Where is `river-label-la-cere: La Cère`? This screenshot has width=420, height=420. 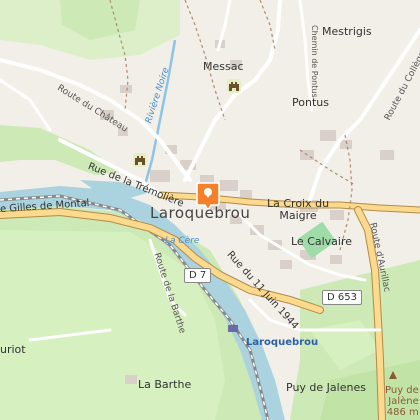
river-label-la-cere: La Cère is located at coordinates (182, 241).